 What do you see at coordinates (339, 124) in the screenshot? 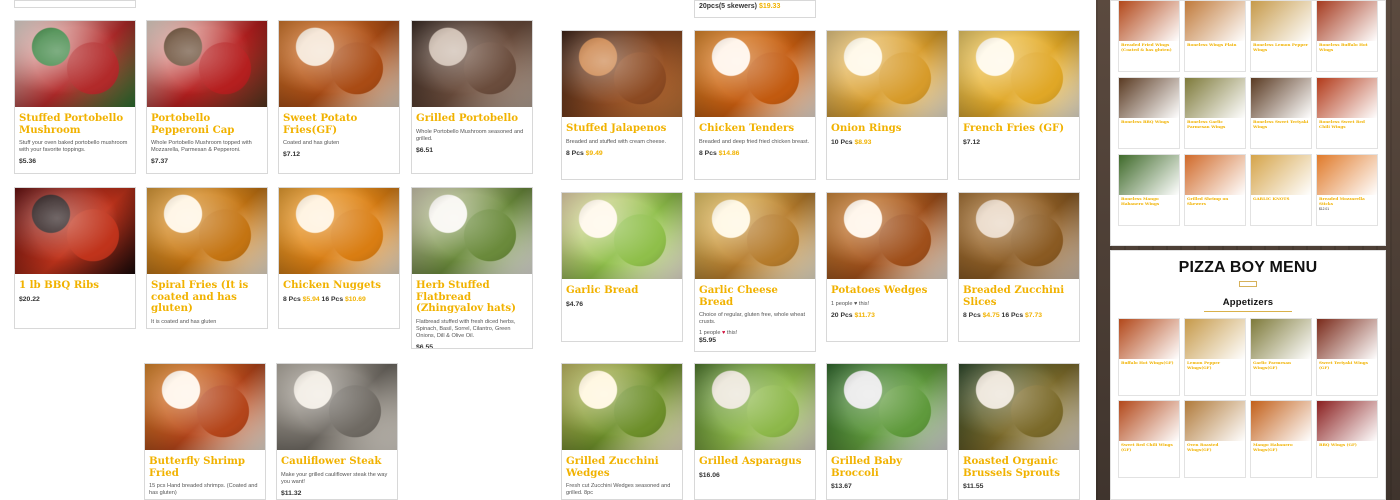
I see `menu-item-title: Sweet Potato Fries(GF)` at bounding box center [339, 124].